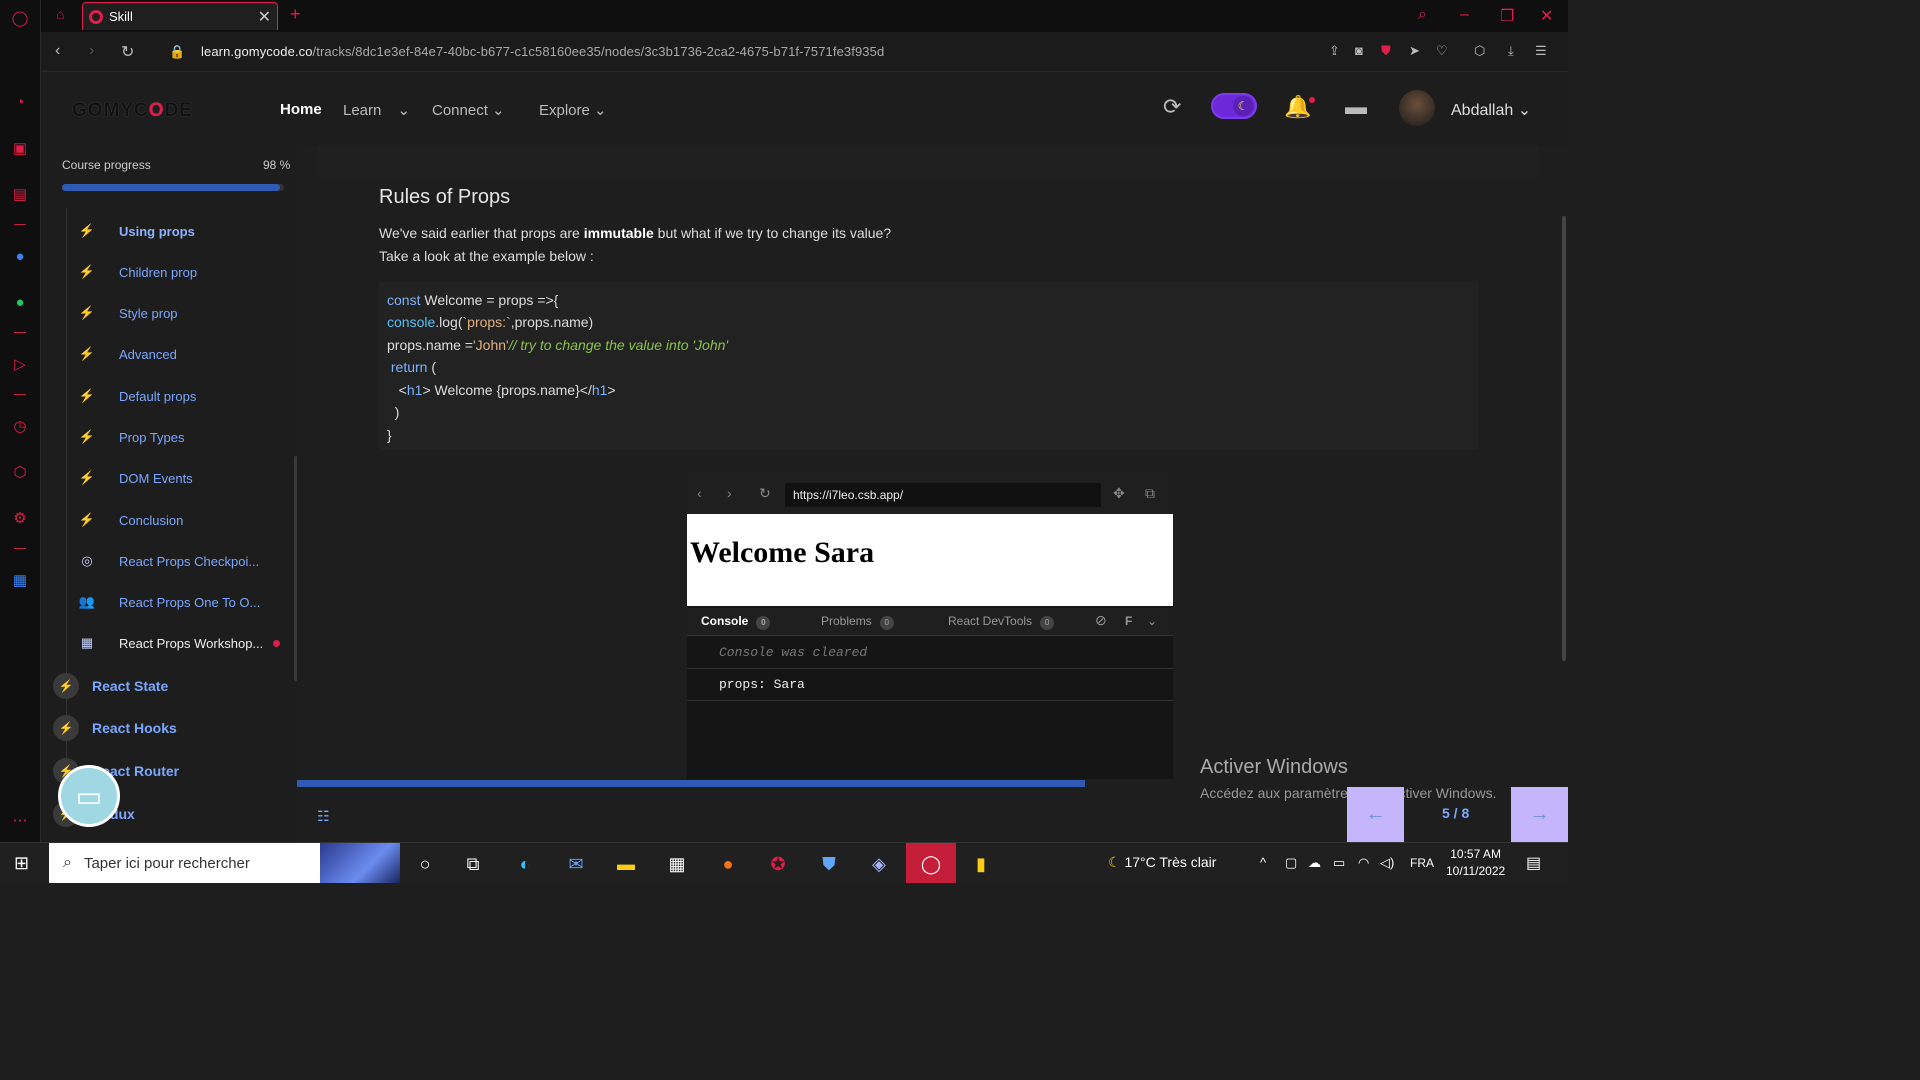 The width and height of the screenshot is (1920, 1080). What do you see at coordinates (468, 110) in the screenshot?
I see `nav-connect: Connect ⌄` at bounding box center [468, 110].